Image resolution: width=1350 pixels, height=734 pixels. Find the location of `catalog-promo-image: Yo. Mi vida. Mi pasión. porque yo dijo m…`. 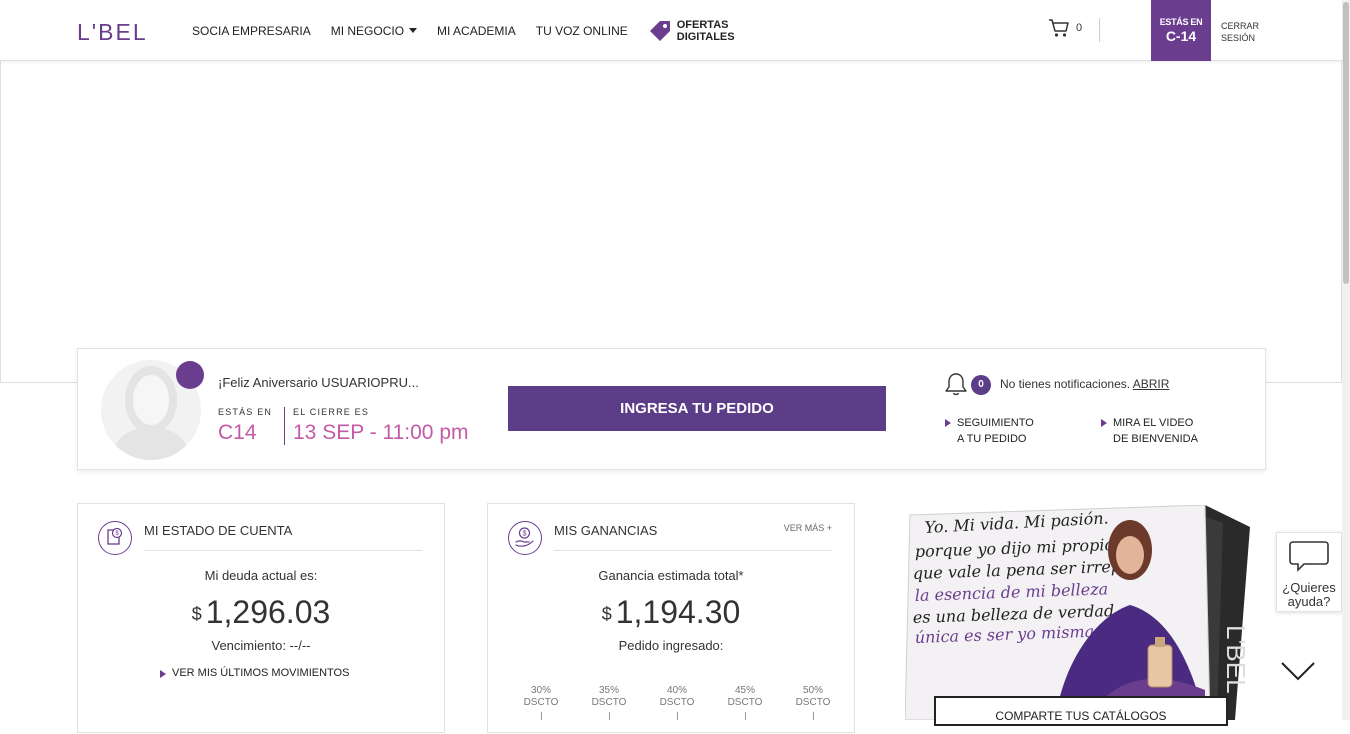

catalog-promo-image: Yo. Mi vida. Mi pasión. porque yo dijo m… is located at coordinates (1080, 612).